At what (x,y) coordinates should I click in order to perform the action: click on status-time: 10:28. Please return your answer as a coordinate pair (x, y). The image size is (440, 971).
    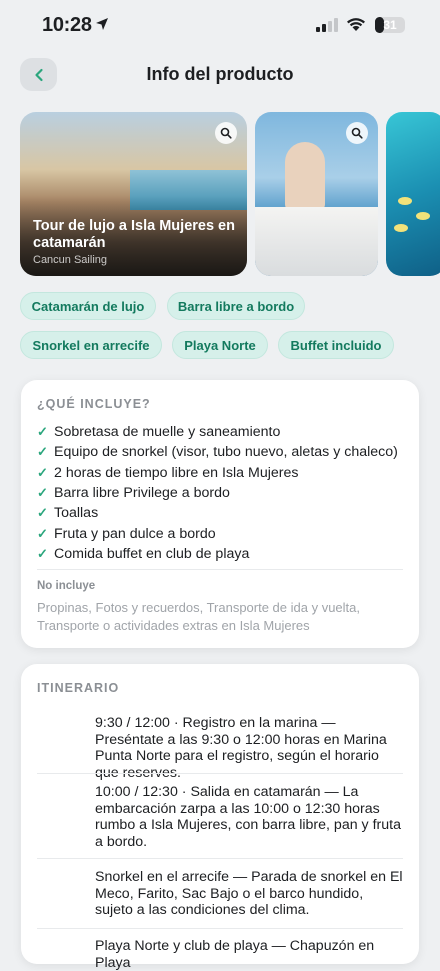
    Looking at the image, I should click on (67, 25).